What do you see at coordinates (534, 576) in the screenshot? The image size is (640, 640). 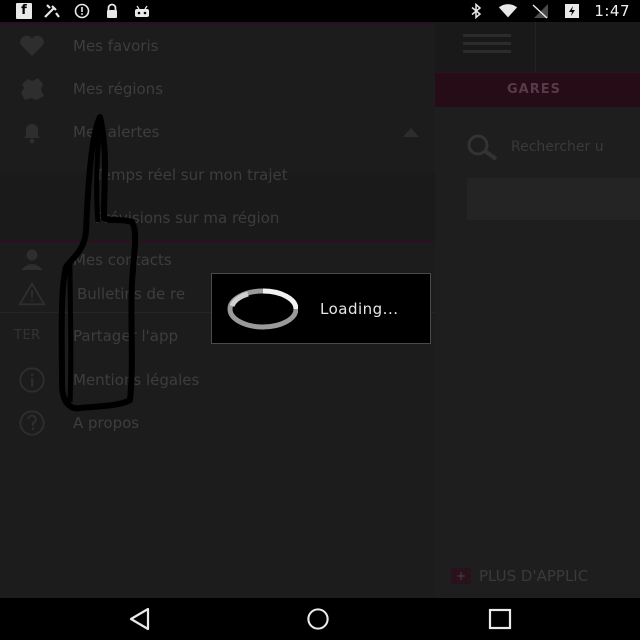 I see `more-apps-label: PLUS D'APPLIC` at bounding box center [534, 576].